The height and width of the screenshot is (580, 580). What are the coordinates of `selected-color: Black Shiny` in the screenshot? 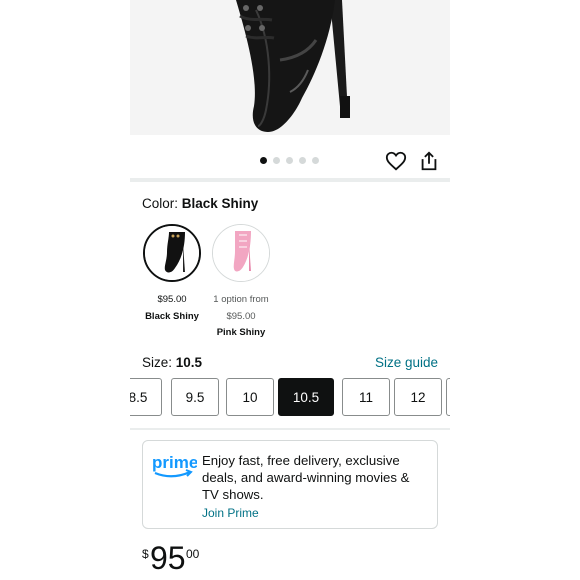 It's located at (220, 203).